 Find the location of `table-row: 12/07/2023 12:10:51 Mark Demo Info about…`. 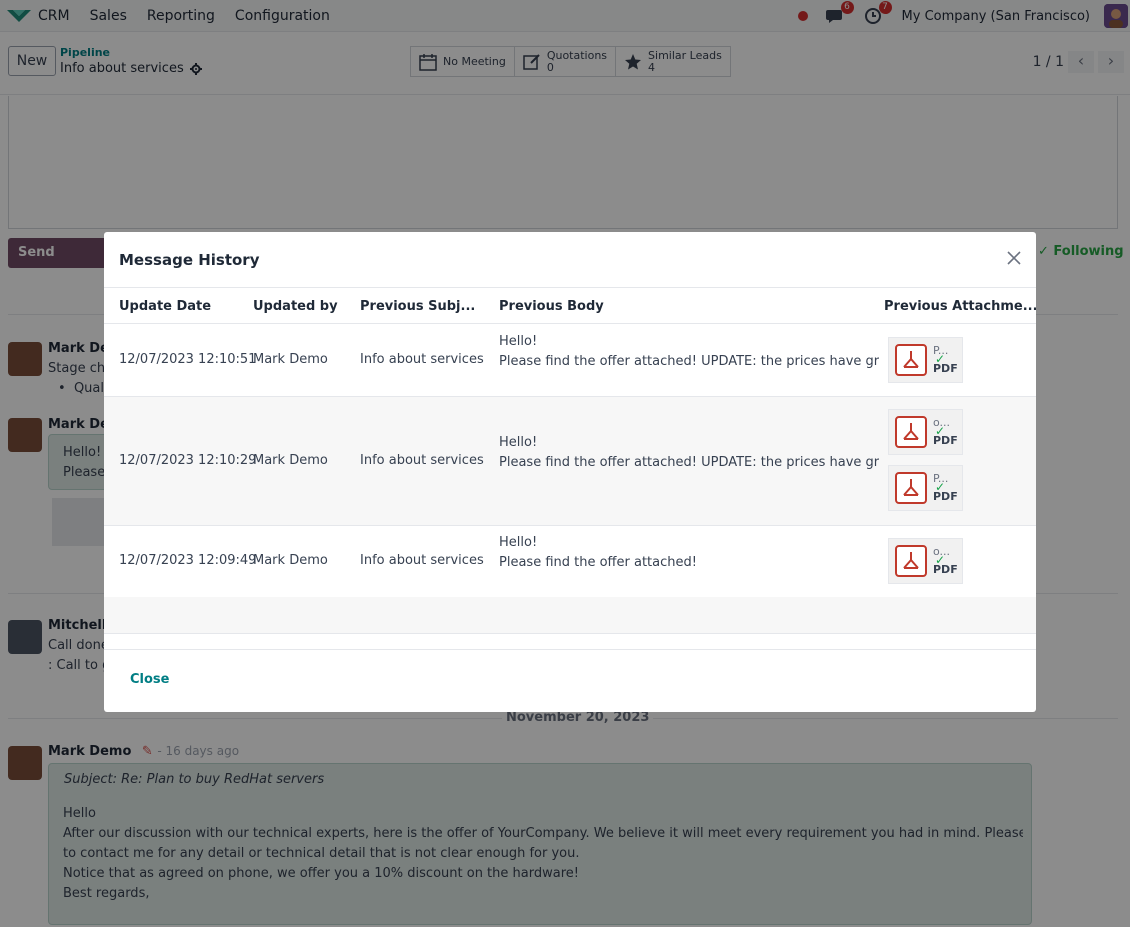

table-row: 12/07/2023 12:10:51 Mark Demo Info about… is located at coordinates (570, 361).